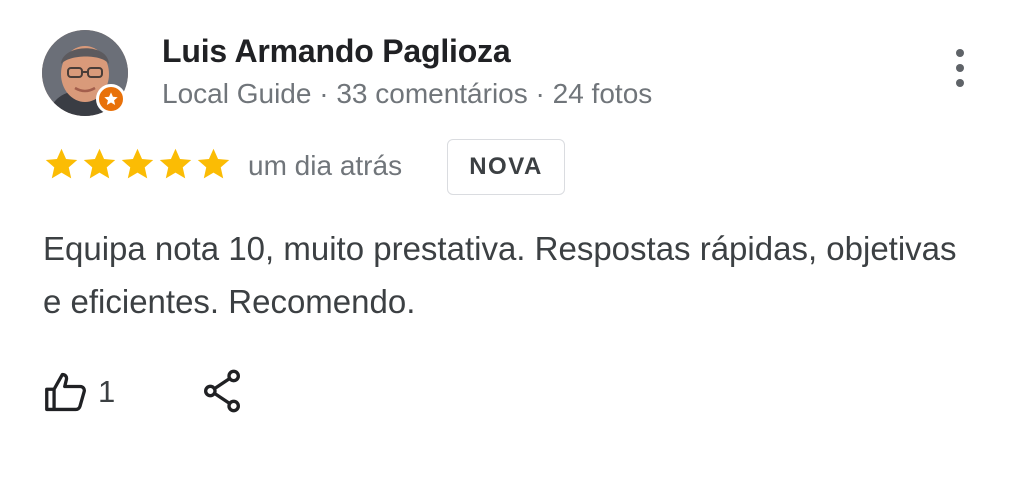 The width and height of the screenshot is (1024, 477). I want to click on like-button: 1, so click(79, 392).